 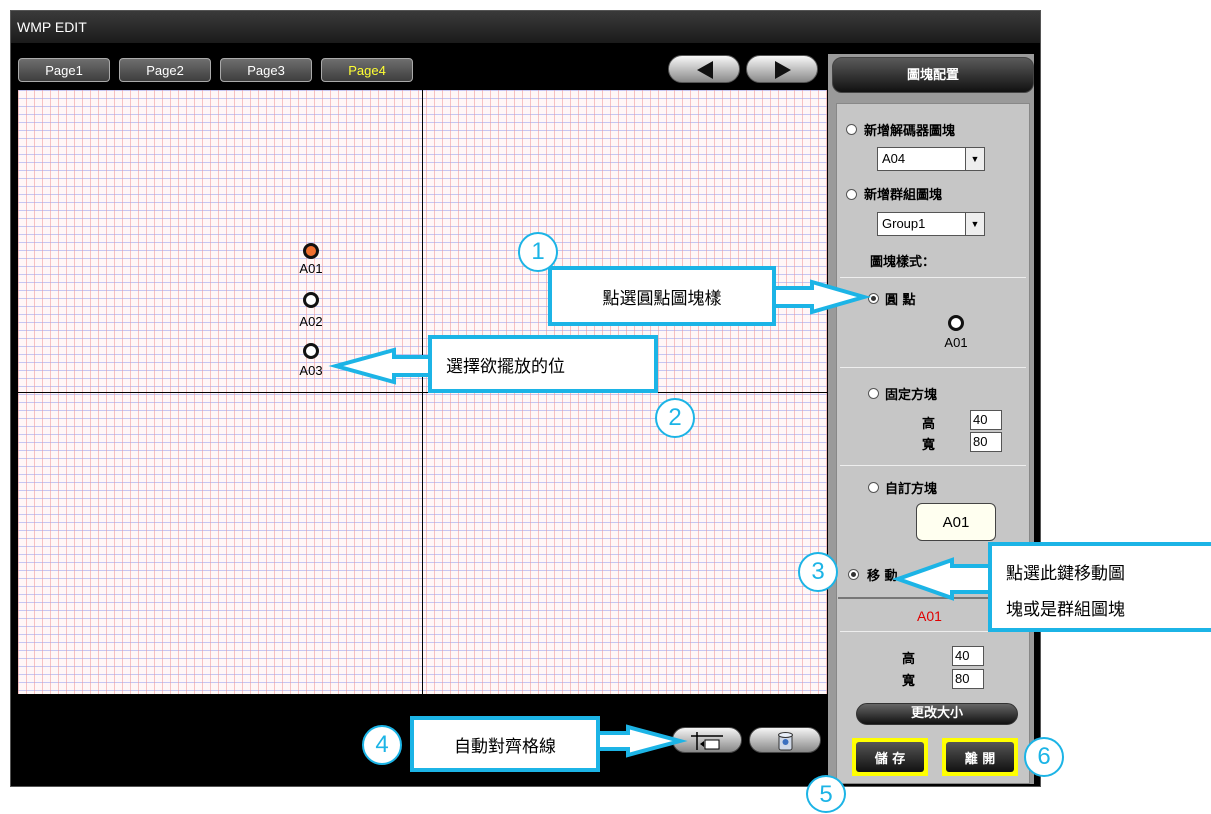 I want to click on marker-5: 5, so click(x=826, y=794).